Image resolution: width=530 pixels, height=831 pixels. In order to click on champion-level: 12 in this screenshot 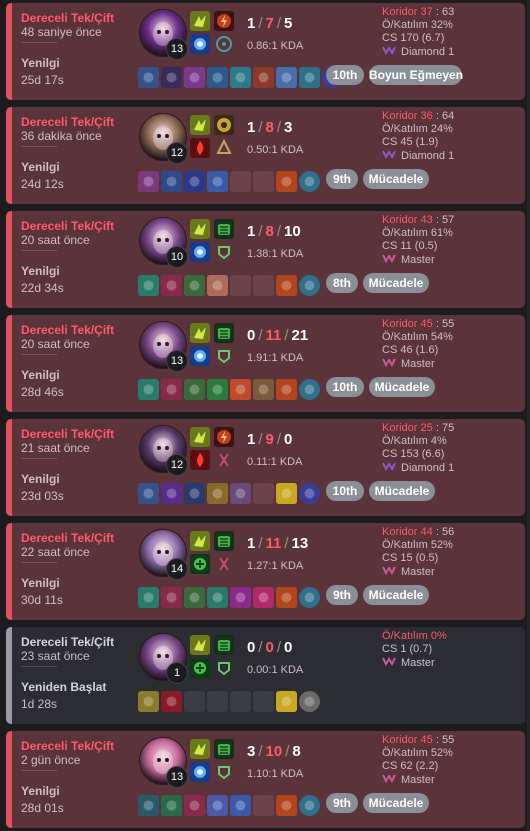, I will do `click(177, 465)`.